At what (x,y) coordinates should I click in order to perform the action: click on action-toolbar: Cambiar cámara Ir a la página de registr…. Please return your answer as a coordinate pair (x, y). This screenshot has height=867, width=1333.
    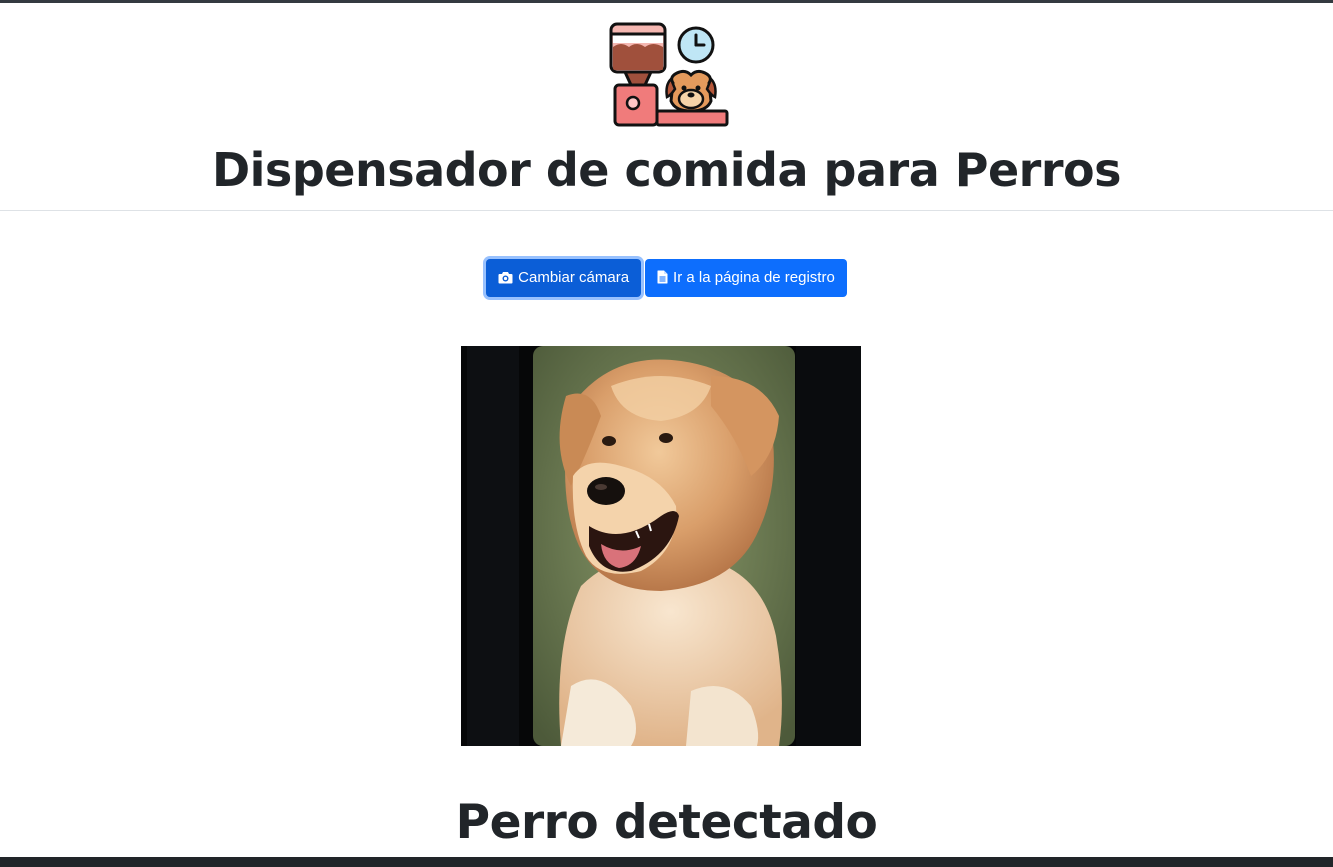
    Looking at the image, I should click on (666, 278).